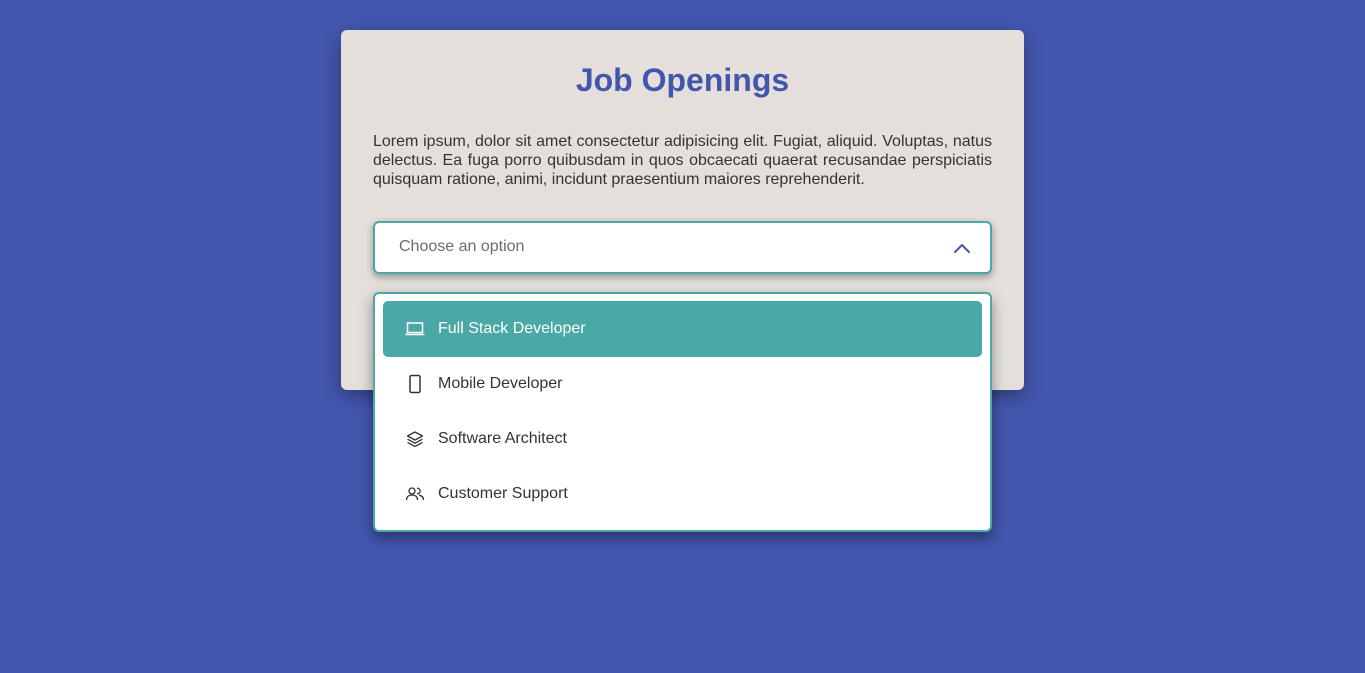  I want to click on job-select: Choose an option, so click(682, 247).